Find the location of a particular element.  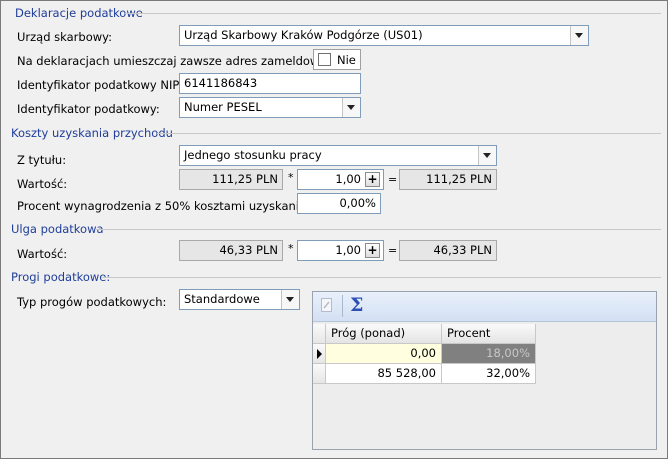

koszty-multiplier-input: 1,00 + is located at coordinates (340, 179).